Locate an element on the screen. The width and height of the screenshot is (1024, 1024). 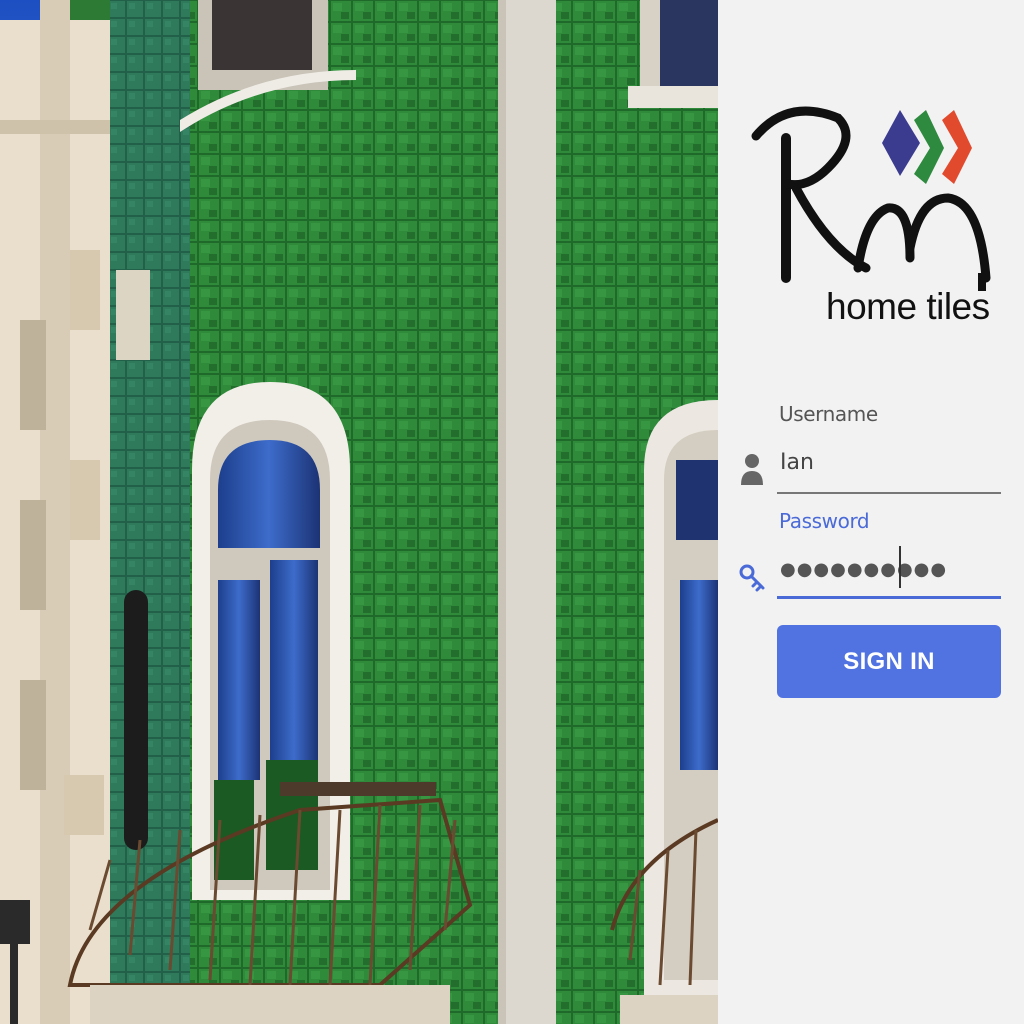
user-icon is located at coordinates (752, 469).